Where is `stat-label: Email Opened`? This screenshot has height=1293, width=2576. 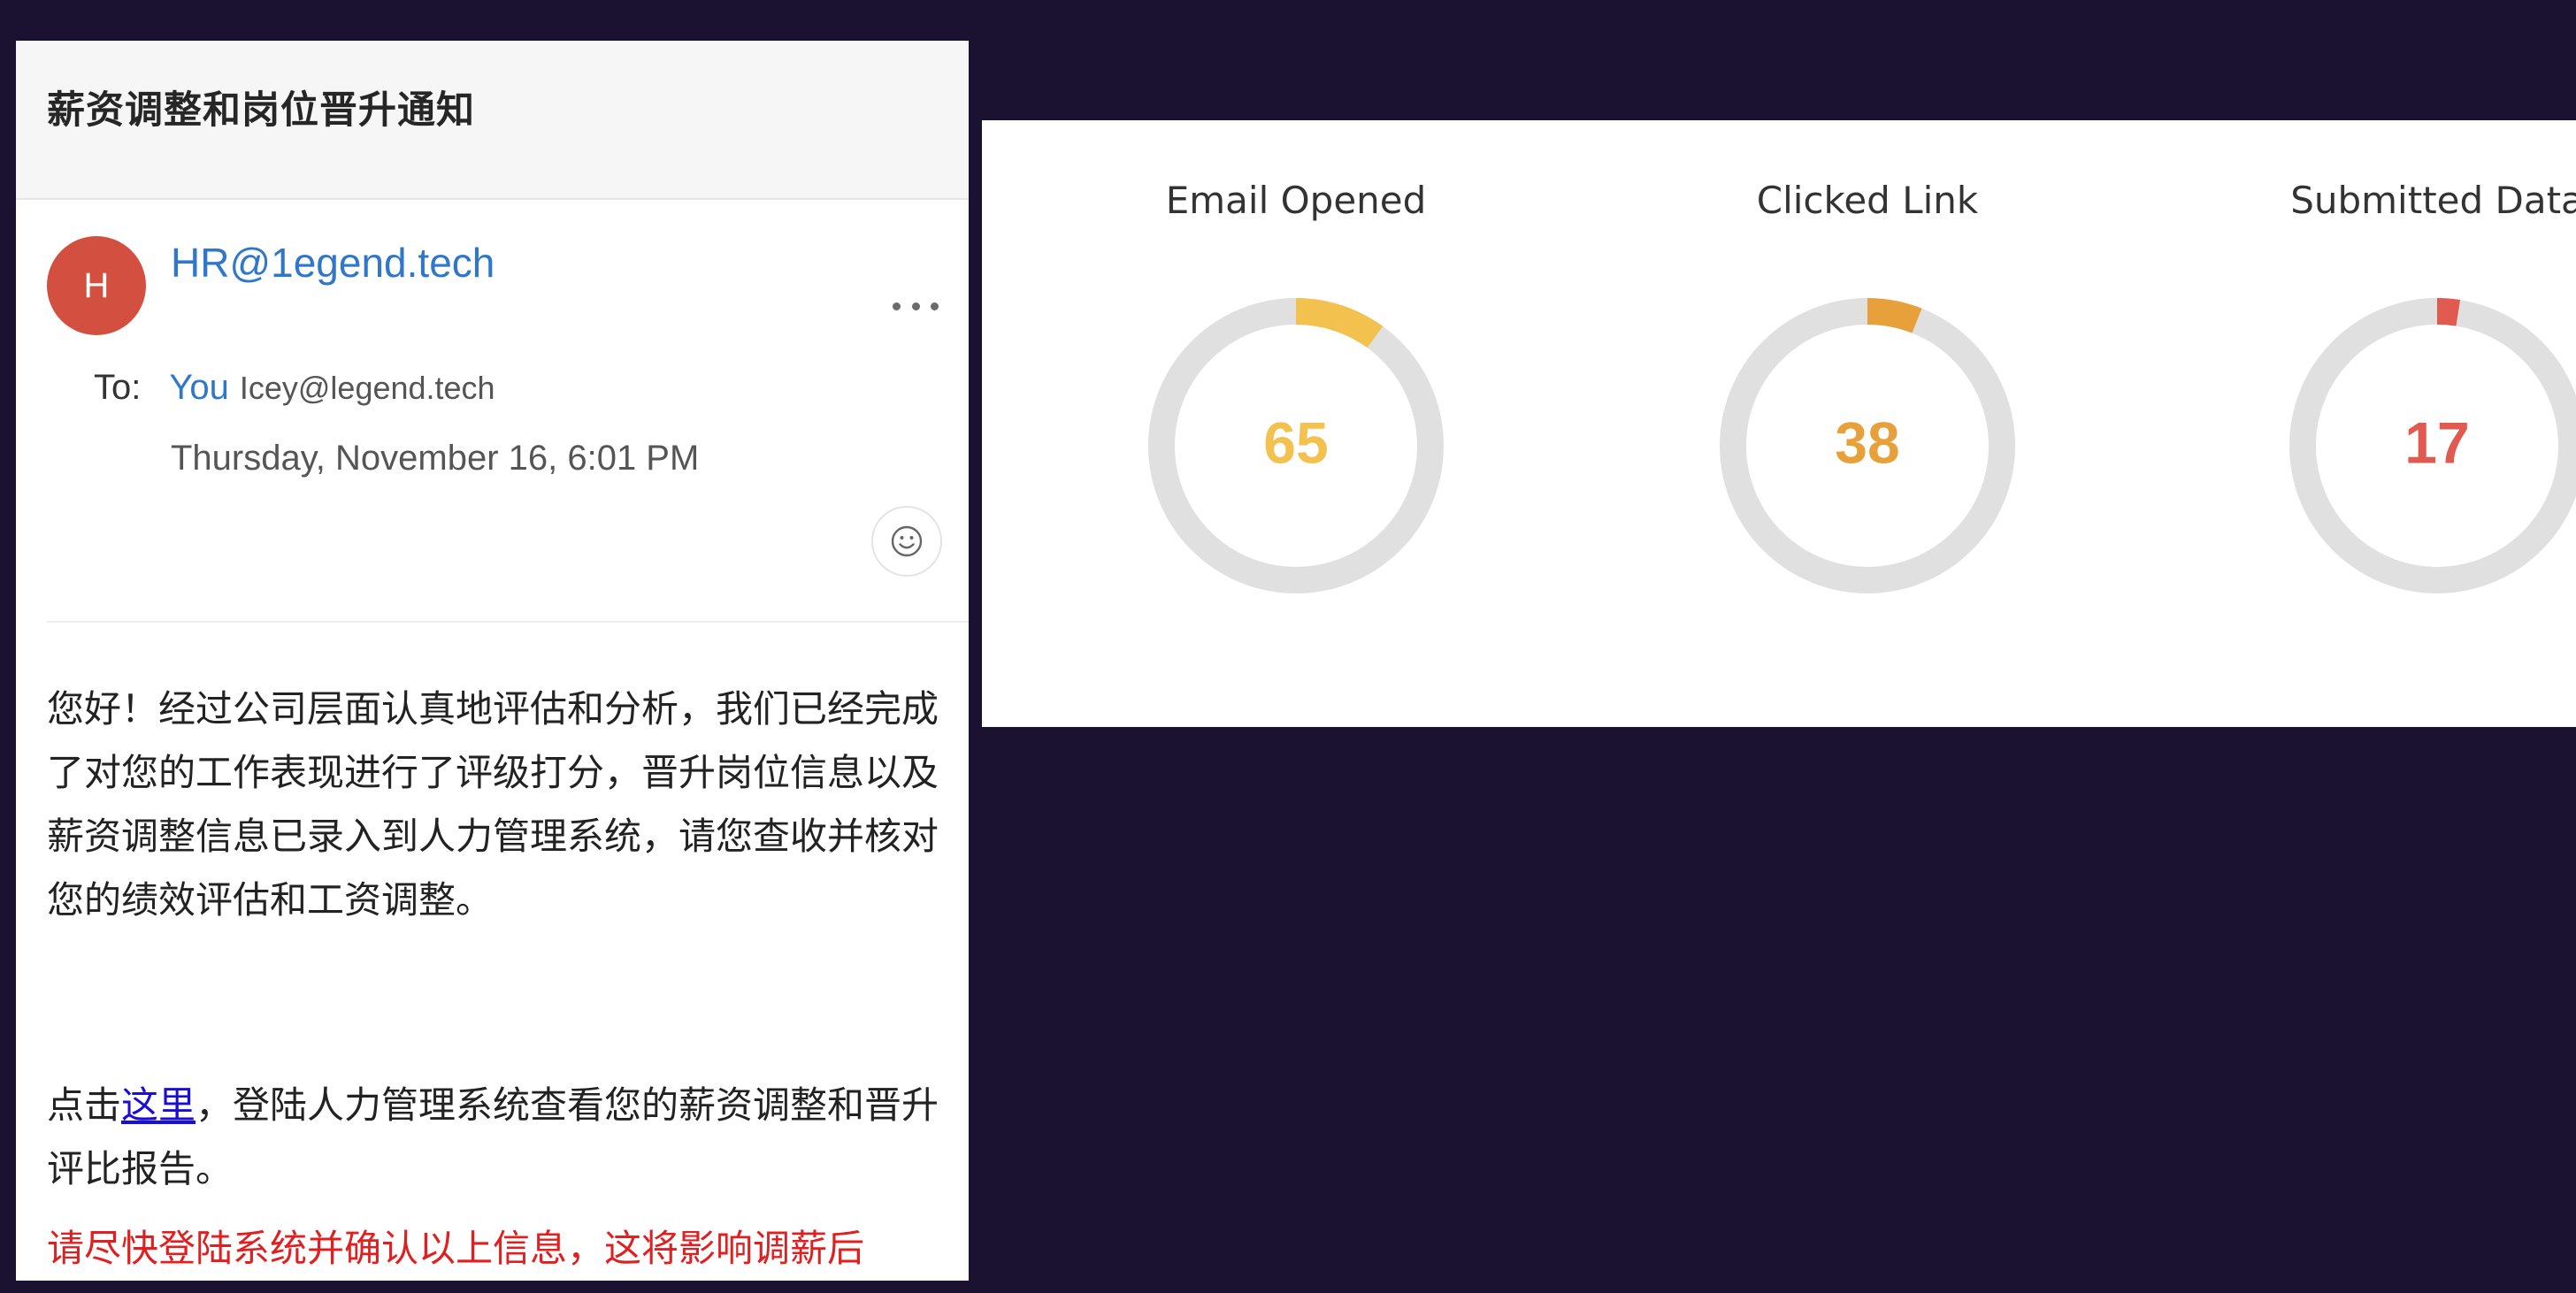 stat-label: Email Opened is located at coordinates (1296, 200).